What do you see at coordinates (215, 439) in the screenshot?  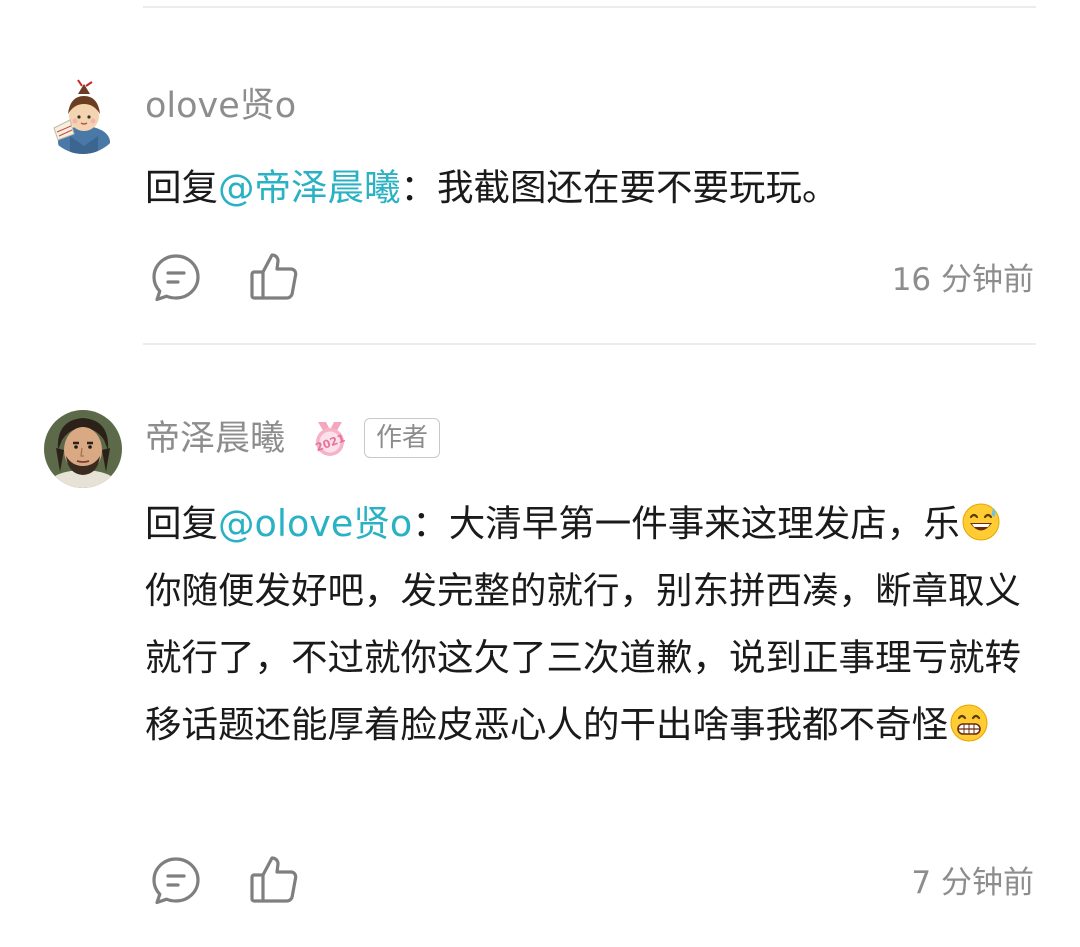 I see `username: 帝泽晨曦` at bounding box center [215, 439].